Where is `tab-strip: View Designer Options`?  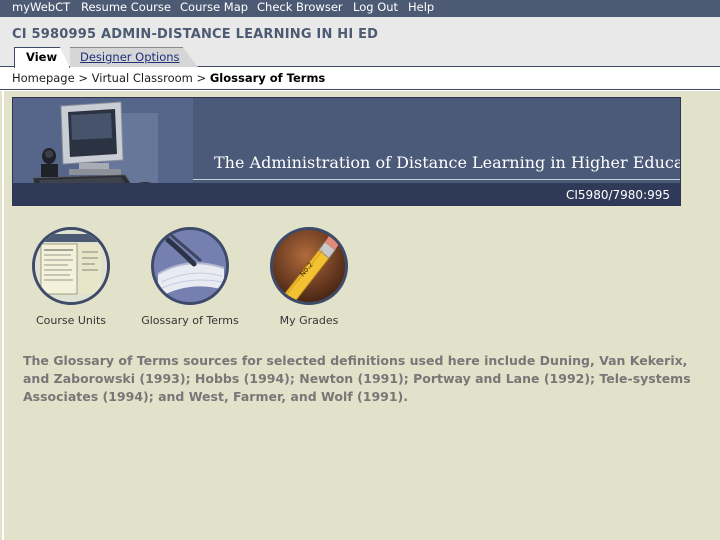 tab-strip: View Designer Options is located at coordinates (360, 57).